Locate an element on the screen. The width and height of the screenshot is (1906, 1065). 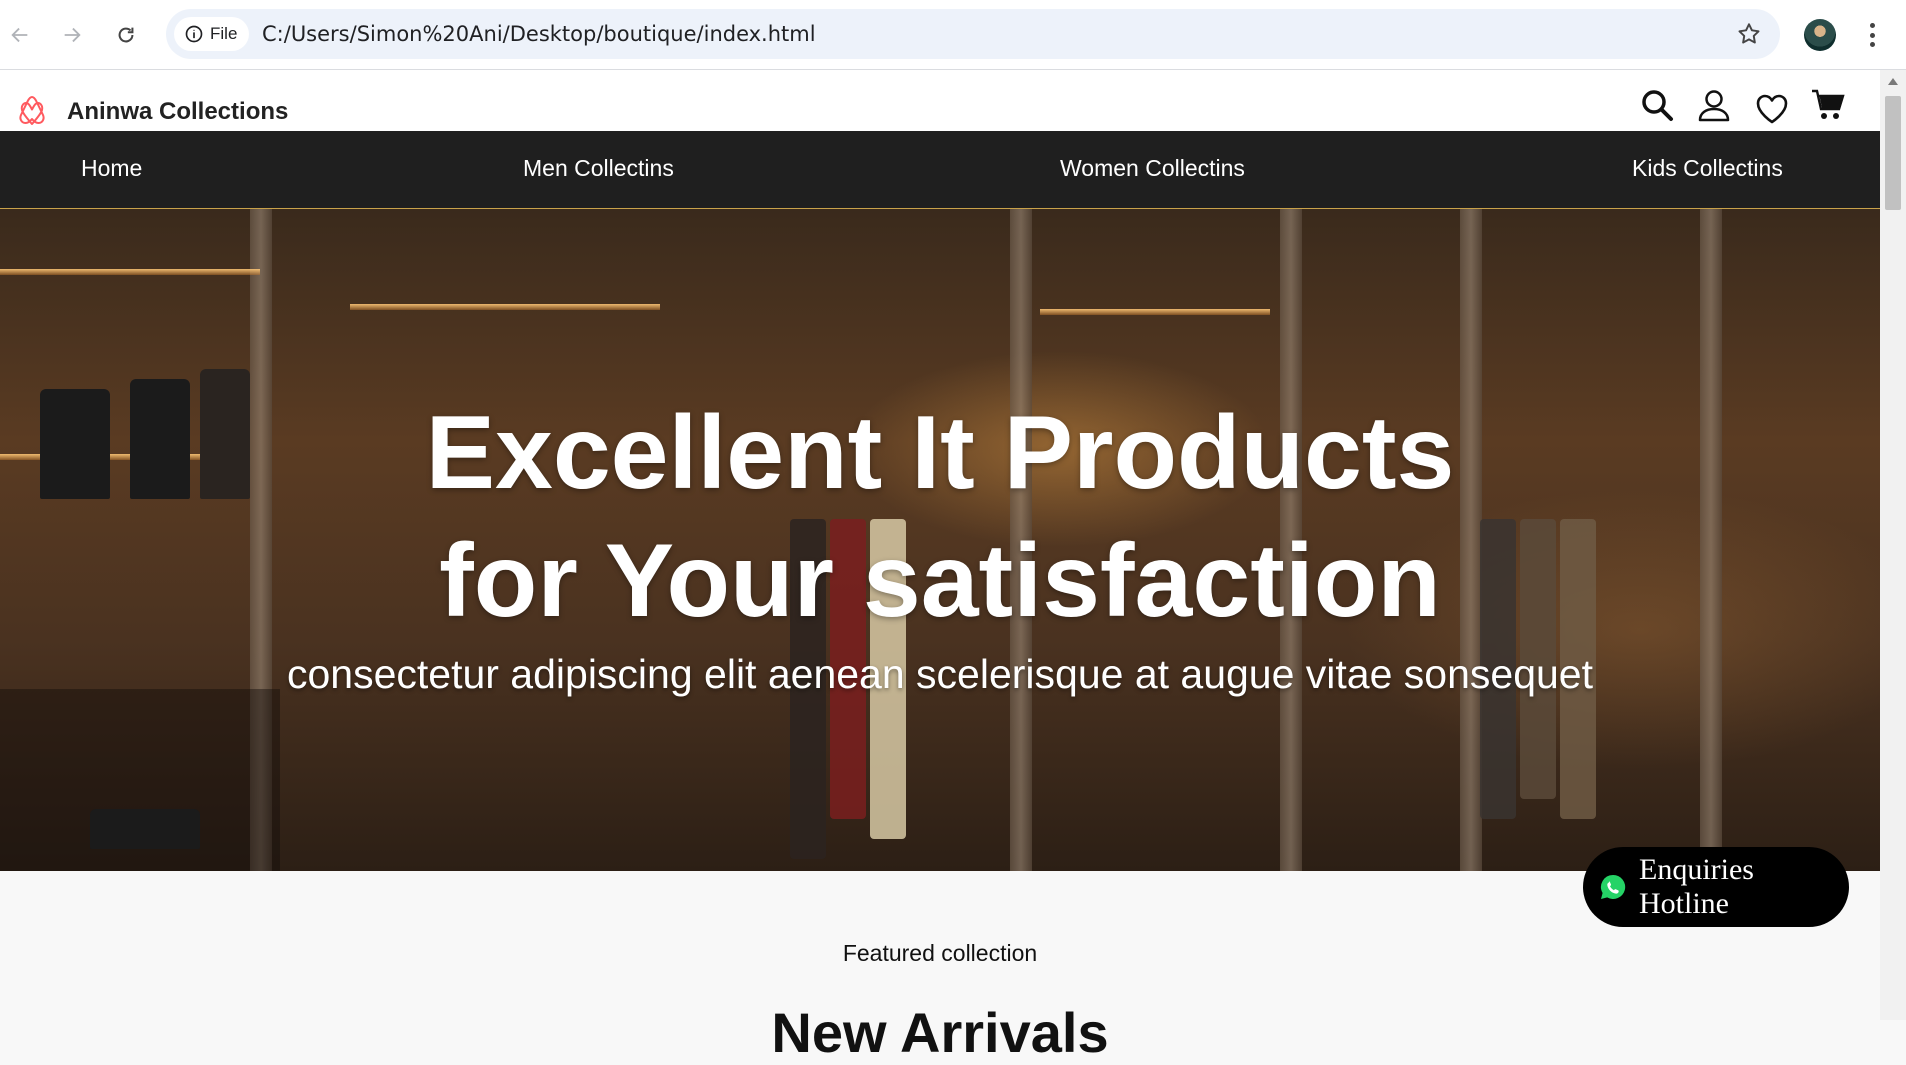
hero-title-line-2: for Your satisfaction is located at coordinates (940, 581).